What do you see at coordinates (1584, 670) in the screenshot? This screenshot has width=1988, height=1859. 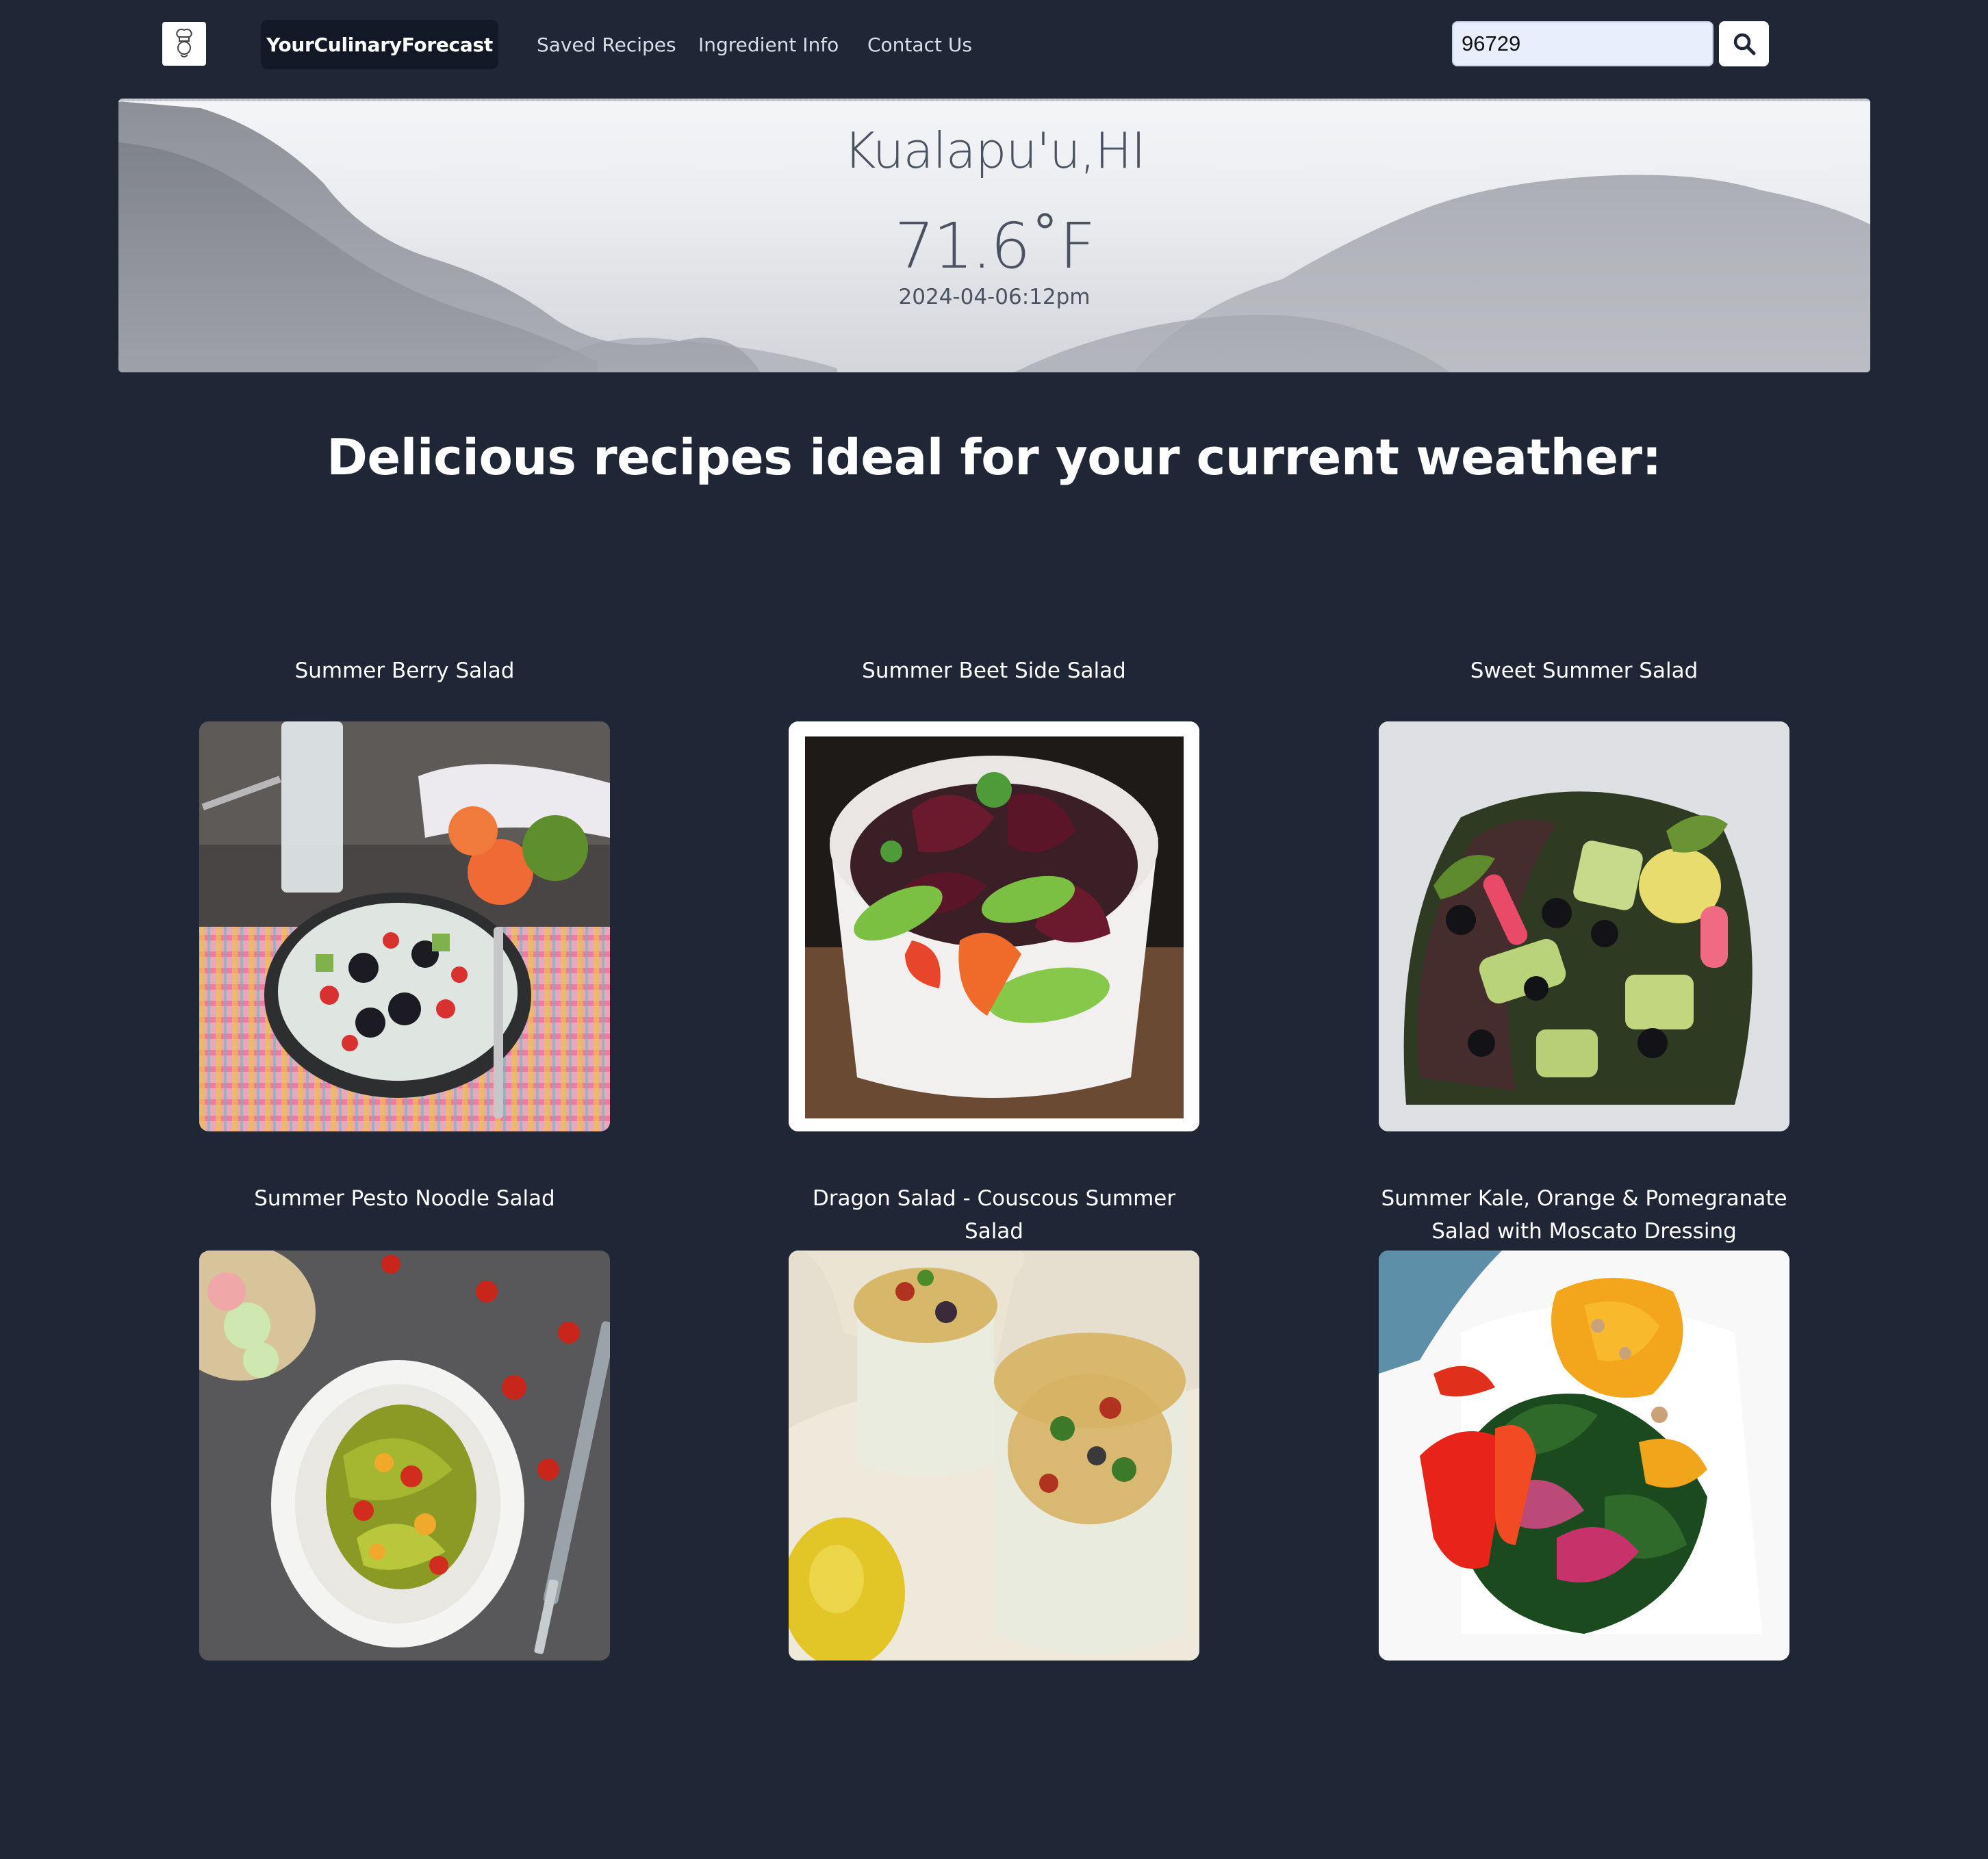 I see `recipe-title-sweet-summer-salad: Sweet Summer Salad` at bounding box center [1584, 670].